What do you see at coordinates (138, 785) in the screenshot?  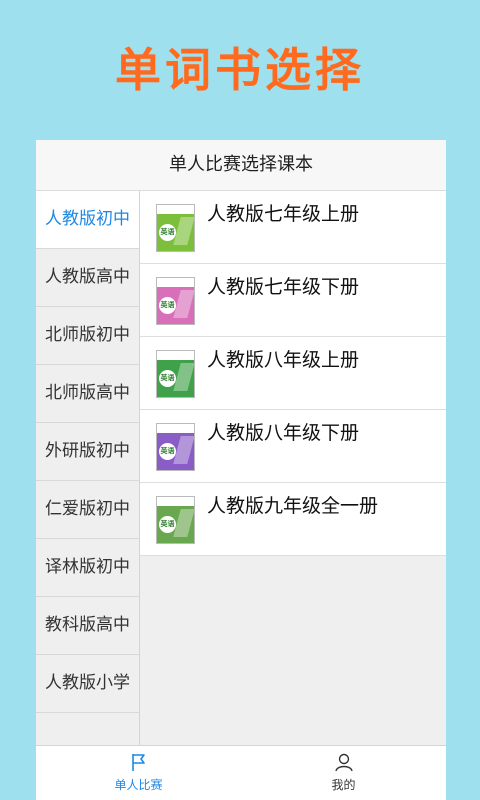 I see `tab-label: 单人比赛` at bounding box center [138, 785].